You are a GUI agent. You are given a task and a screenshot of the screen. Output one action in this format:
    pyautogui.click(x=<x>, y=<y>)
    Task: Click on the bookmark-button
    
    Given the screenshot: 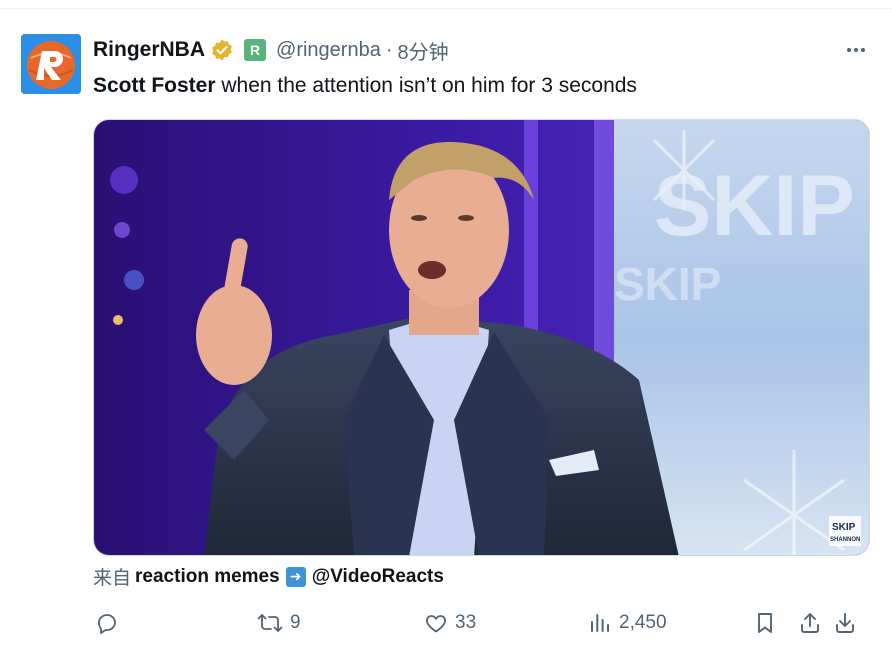 What is the action you would take?
    pyautogui.click(x=765, y=623)
    